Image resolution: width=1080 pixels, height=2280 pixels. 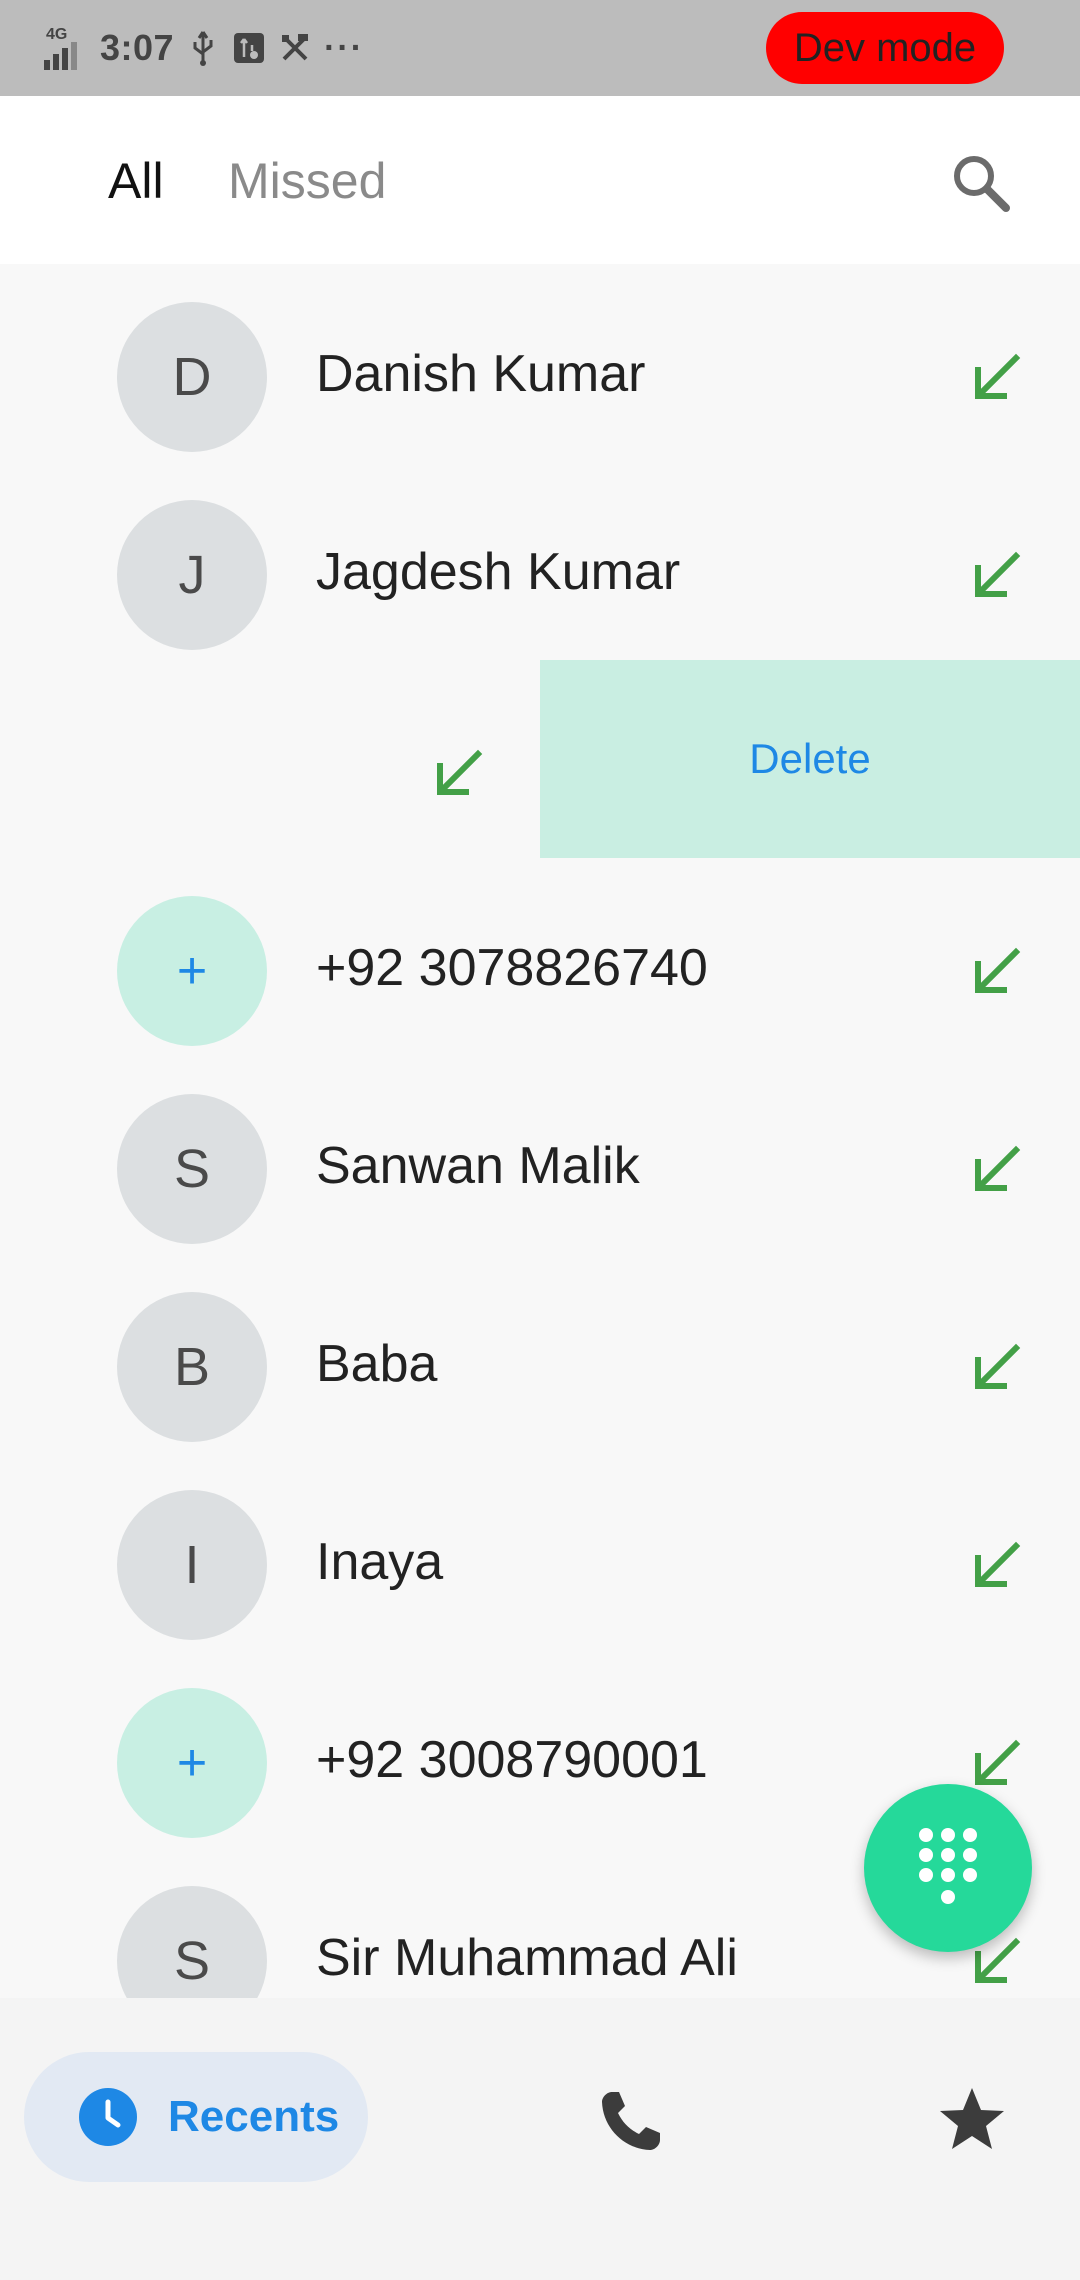 What do you see at coordinates (540, 48) in the screenshot?
I see `status-bar: 4G 3:07 ··· Dev mode` at bounding box center [540, 48].